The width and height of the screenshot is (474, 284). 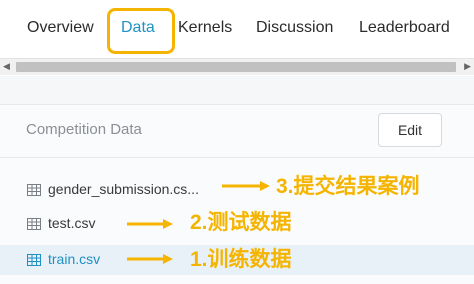 I want to click on annotation-test-data: 2.测试数据, so click(x=241, y=222).